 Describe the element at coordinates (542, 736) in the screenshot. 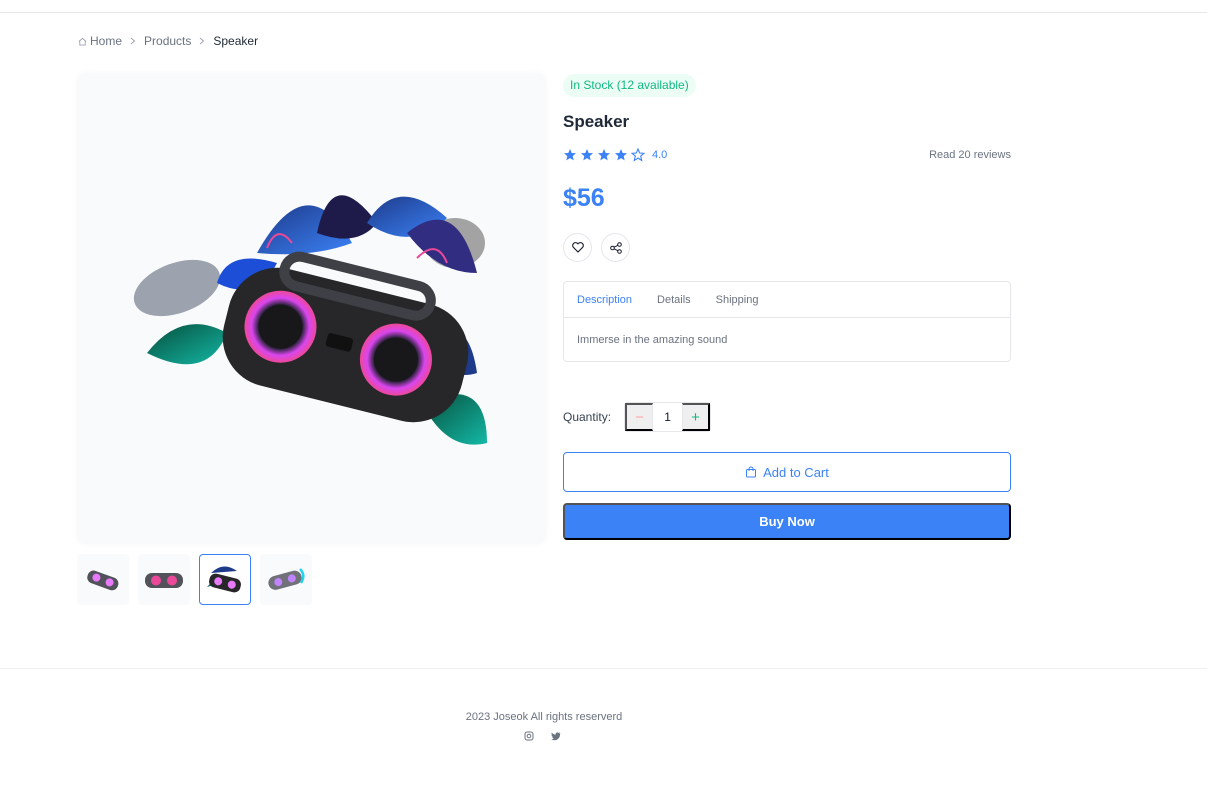

I see `social-links` at that location.